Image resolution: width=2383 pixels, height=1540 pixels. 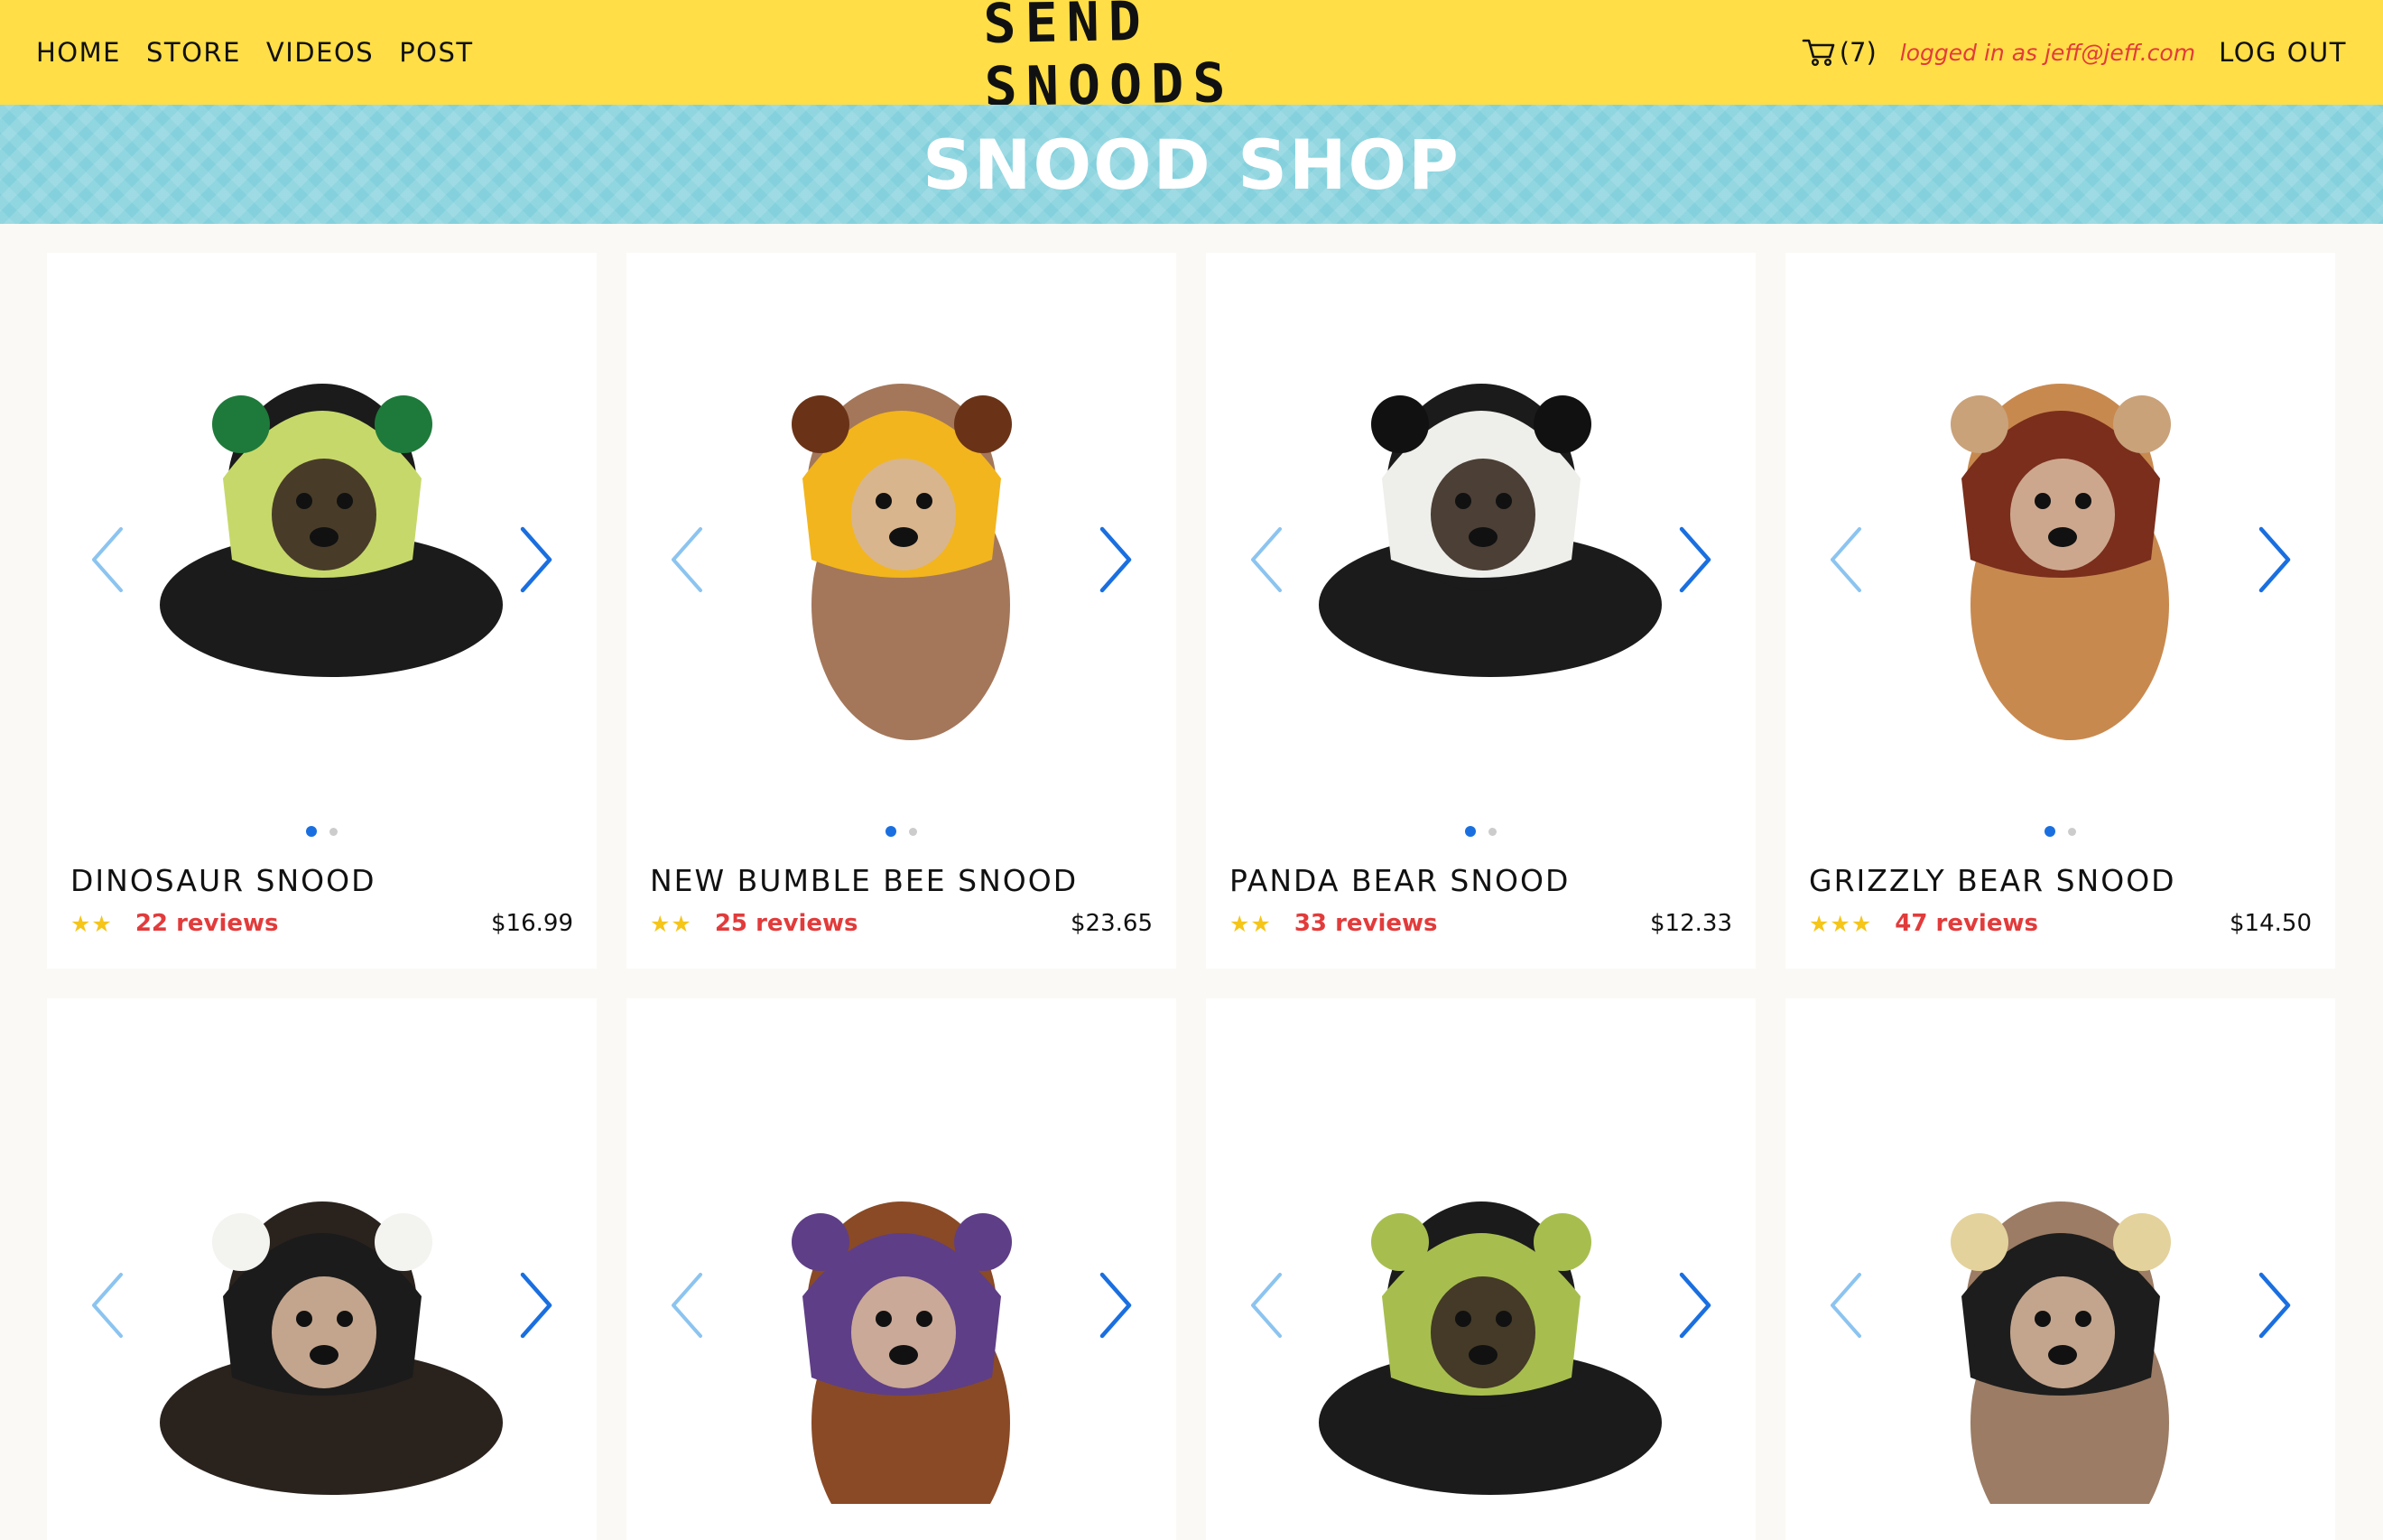 I want to click on product-card: GRIZZLY BEAR SNOOD ★ ★ ★ 47 reviews $14.50, so click(x=2060, y=611).